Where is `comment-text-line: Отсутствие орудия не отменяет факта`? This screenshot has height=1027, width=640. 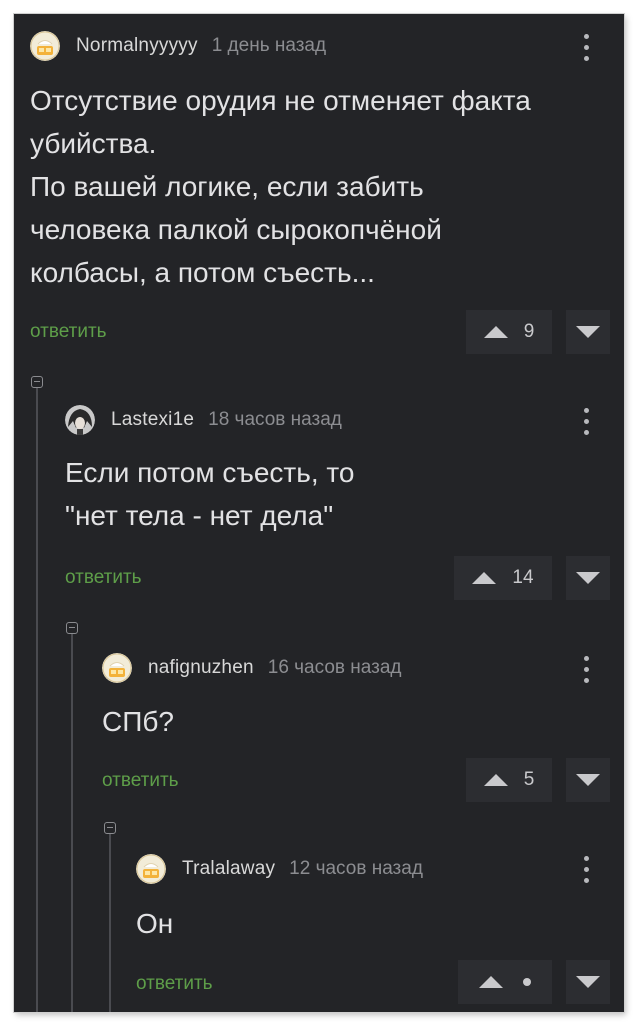 comment-text-line: Отсутствие орудия не отменяет факта is located at coordinates (280, 100).